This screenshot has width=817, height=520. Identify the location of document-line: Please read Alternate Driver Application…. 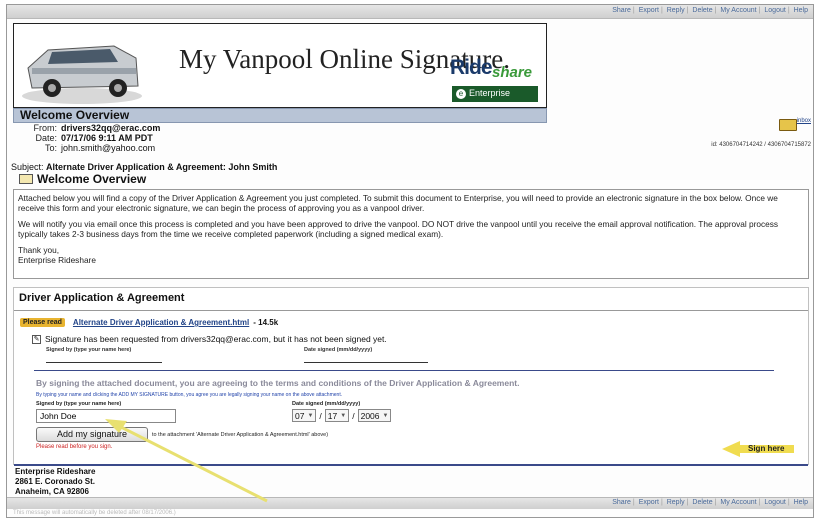
(149, 322).